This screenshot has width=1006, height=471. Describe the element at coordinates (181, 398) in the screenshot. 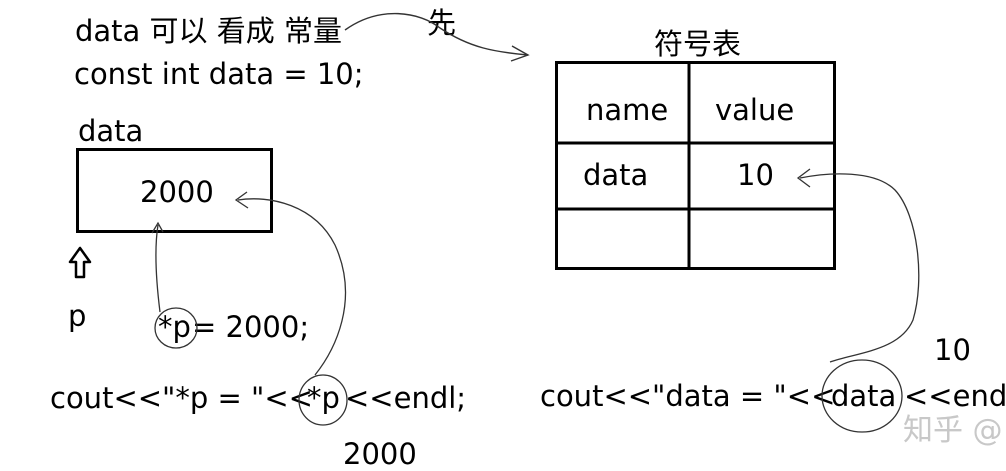

I see `cout-deref-prefix: cout<<"*p = "<<` at that location.